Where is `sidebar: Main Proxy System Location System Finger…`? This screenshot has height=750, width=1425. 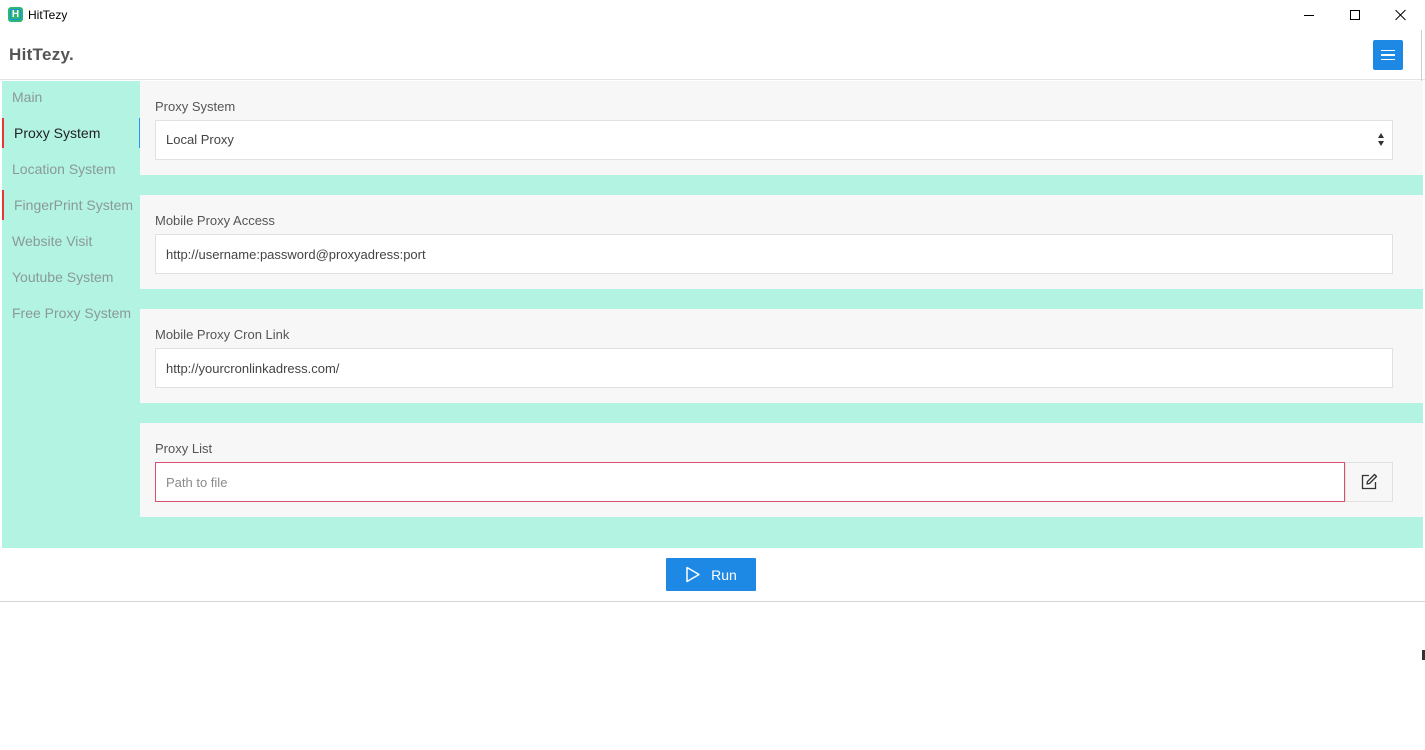 sidebar: Main Proxy System Location System Finger… is located at coordinates (71, 314).